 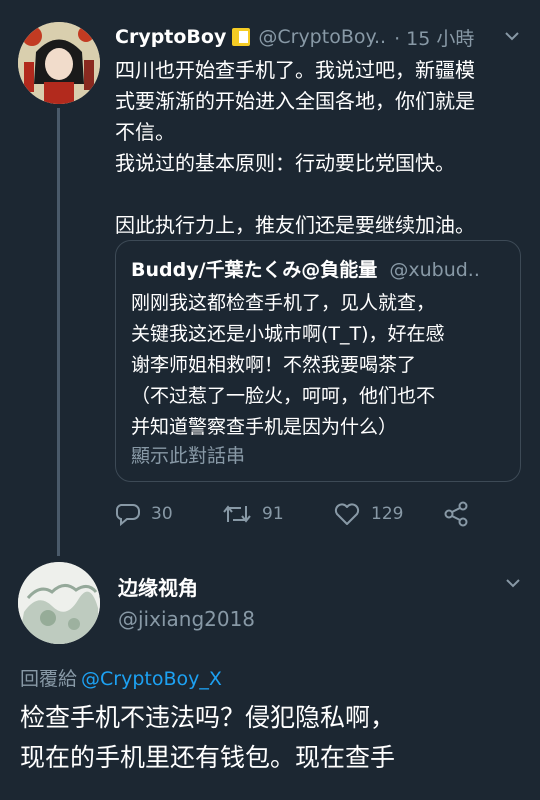 What do you see at coordinates (387, 514) in the screenshot?
I see `like-count: 129` at bounding box center [387, 514].